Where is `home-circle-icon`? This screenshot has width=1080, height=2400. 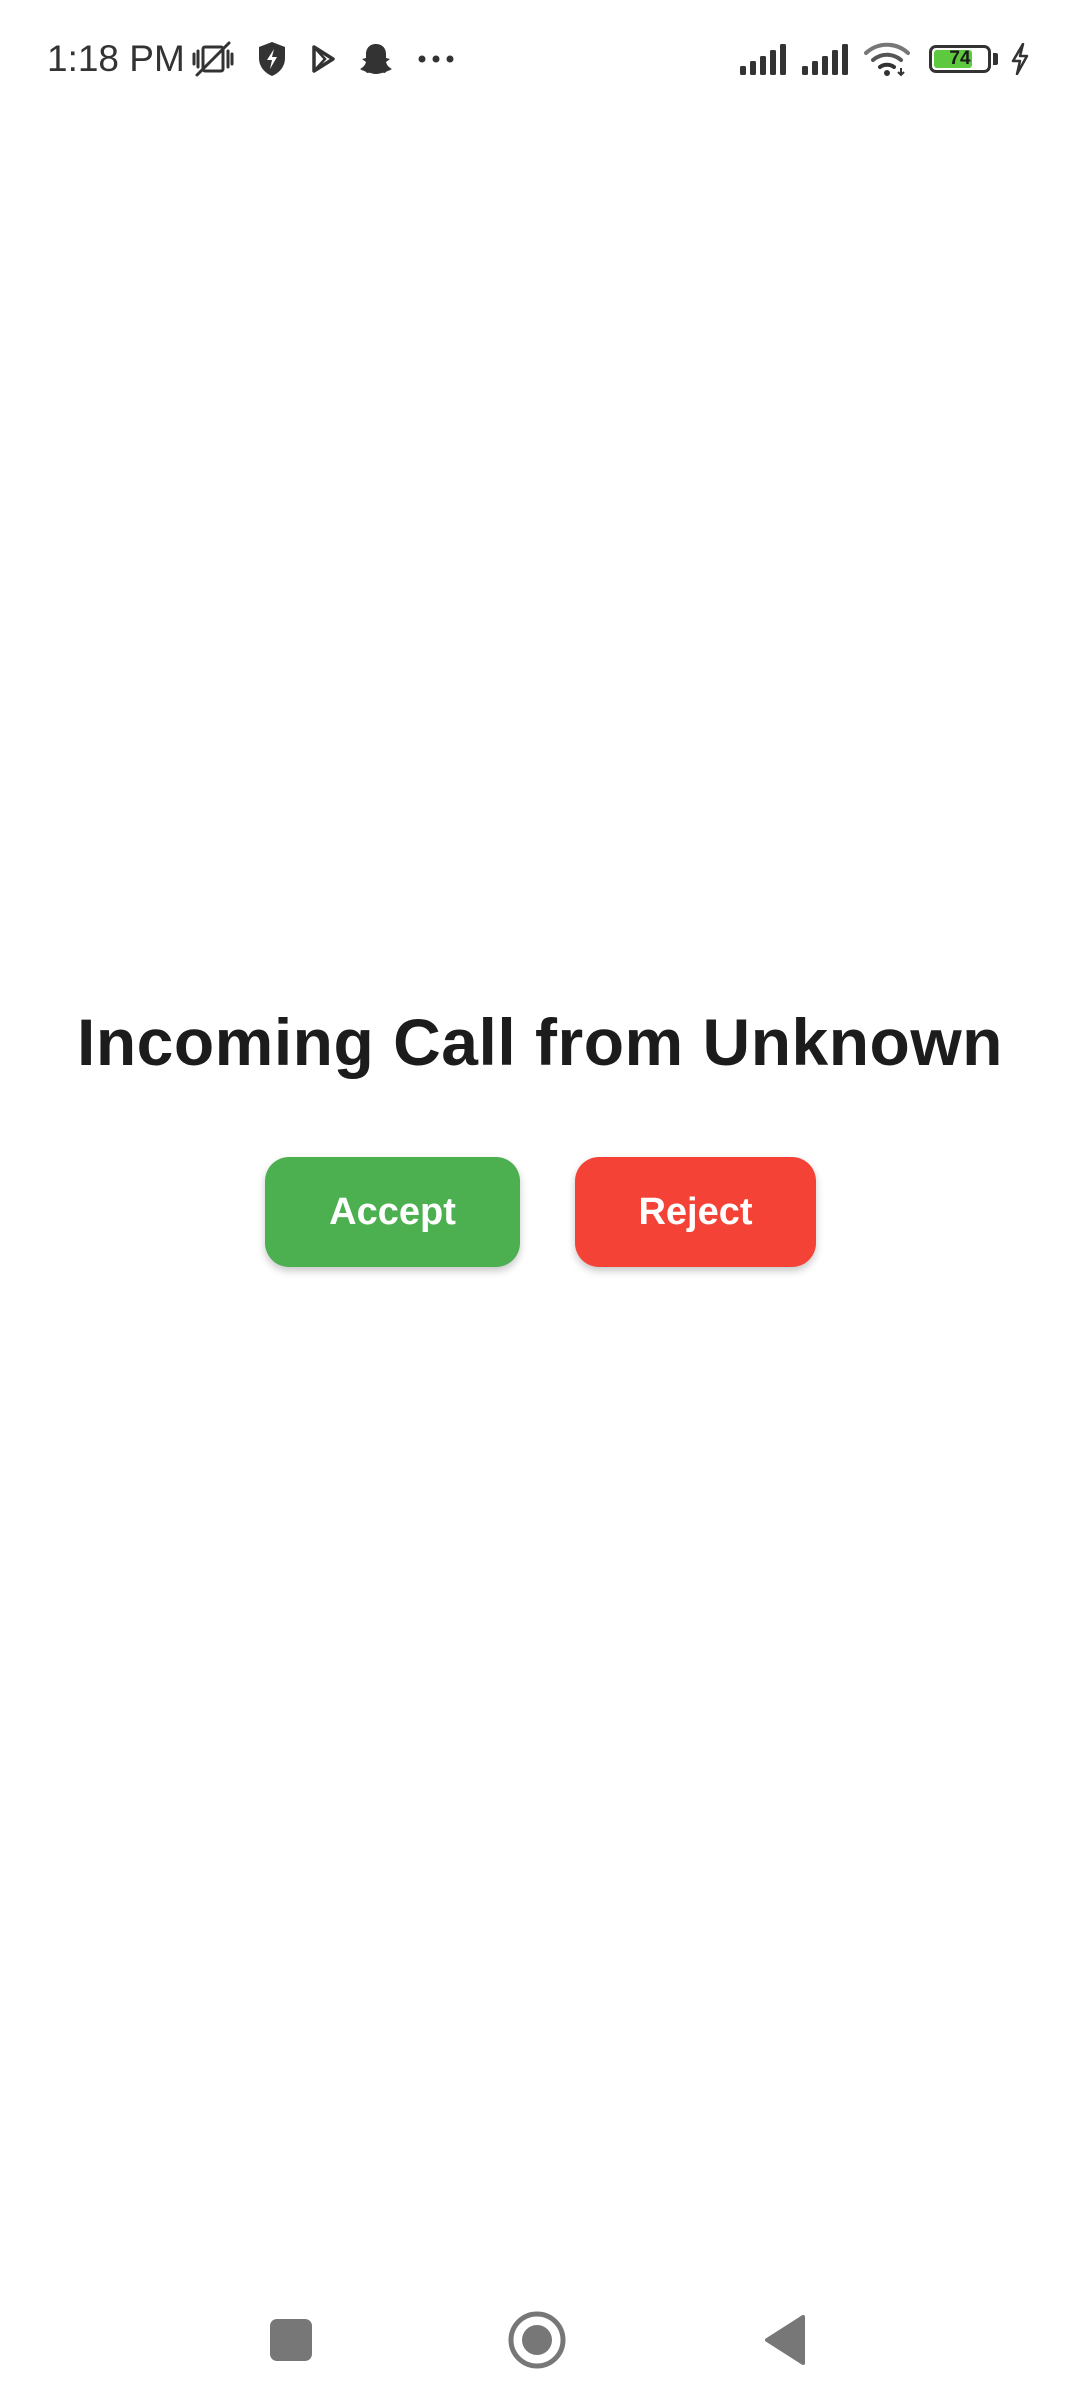 home-circle-icon is located at coordinates (537, 2340).